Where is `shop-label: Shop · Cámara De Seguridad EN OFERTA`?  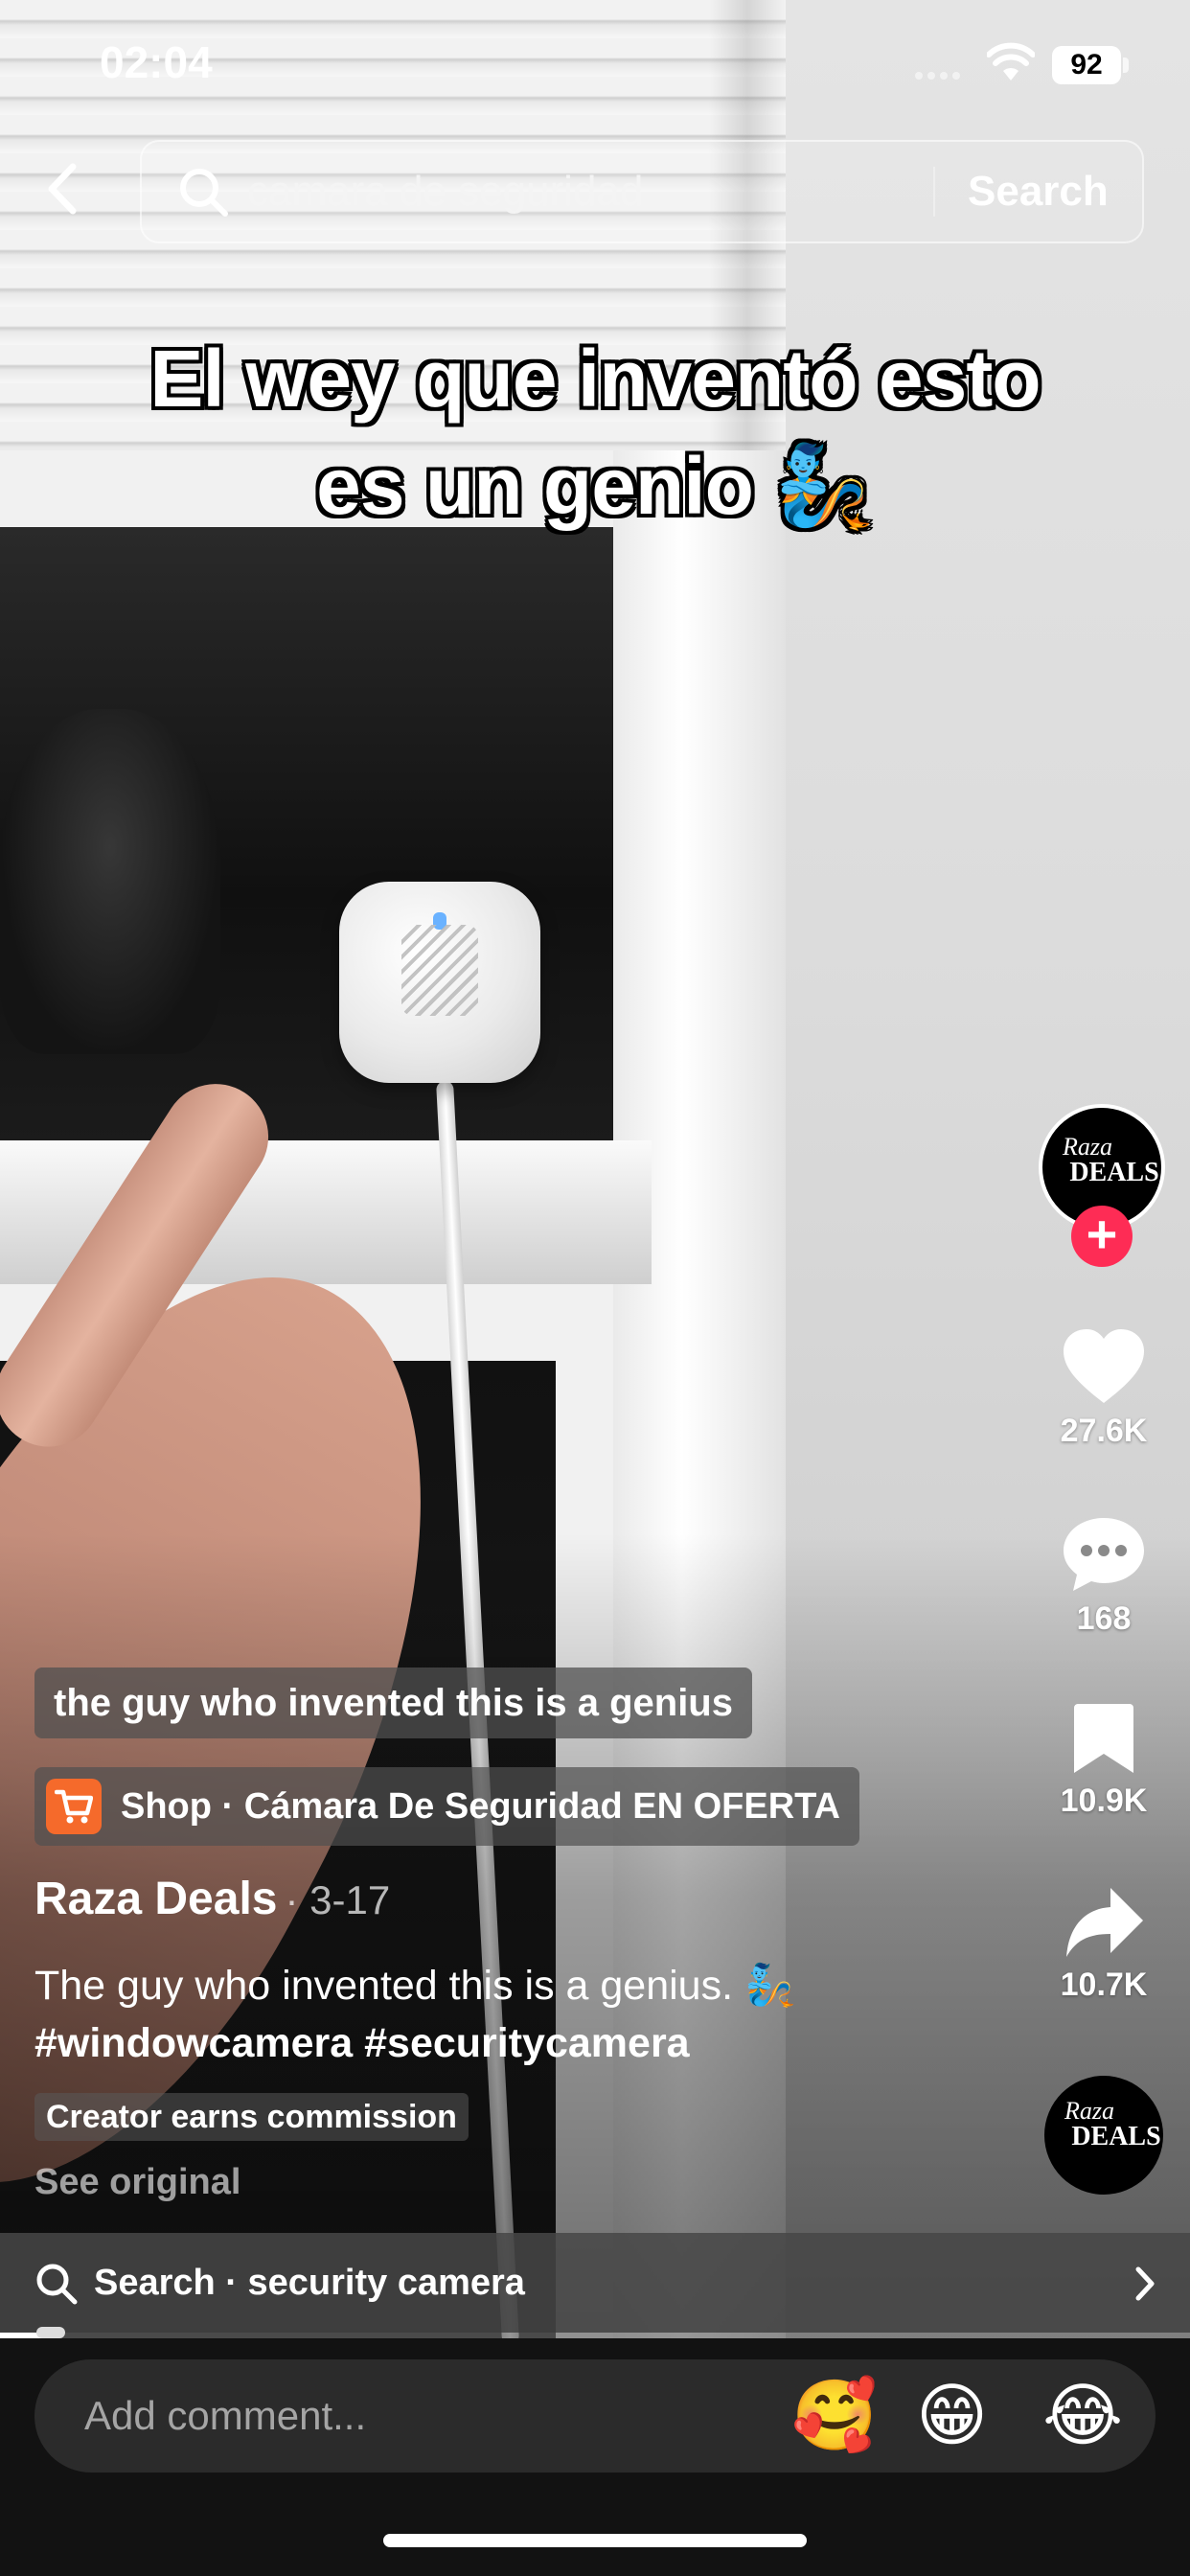
shop-label: Shop · Cámara De Seguridad EN OFERTA is located at coordinates (481, 1806).